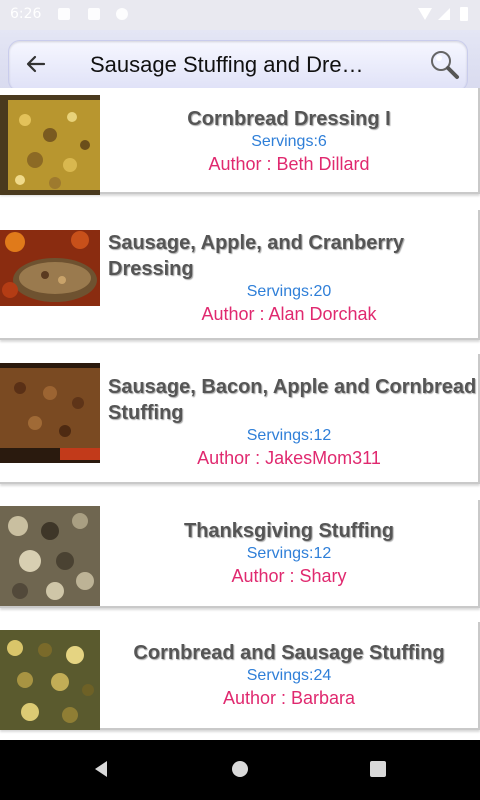 The image size is (480, 800). I want to click on nav-home-icon, so click(240, 769).